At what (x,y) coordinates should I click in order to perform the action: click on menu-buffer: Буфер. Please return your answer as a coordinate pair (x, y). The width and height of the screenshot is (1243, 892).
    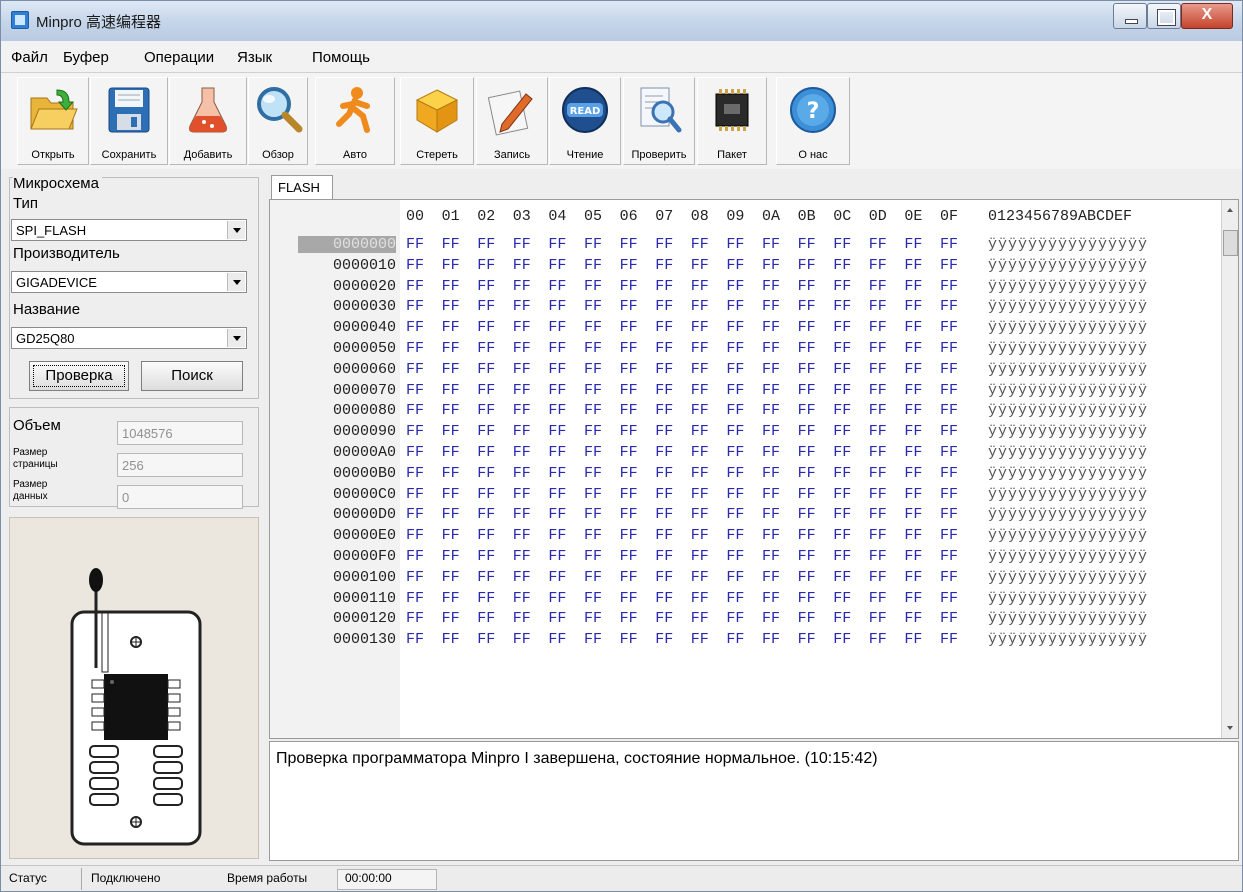
    Looking at the image, I should click on (86, 57).